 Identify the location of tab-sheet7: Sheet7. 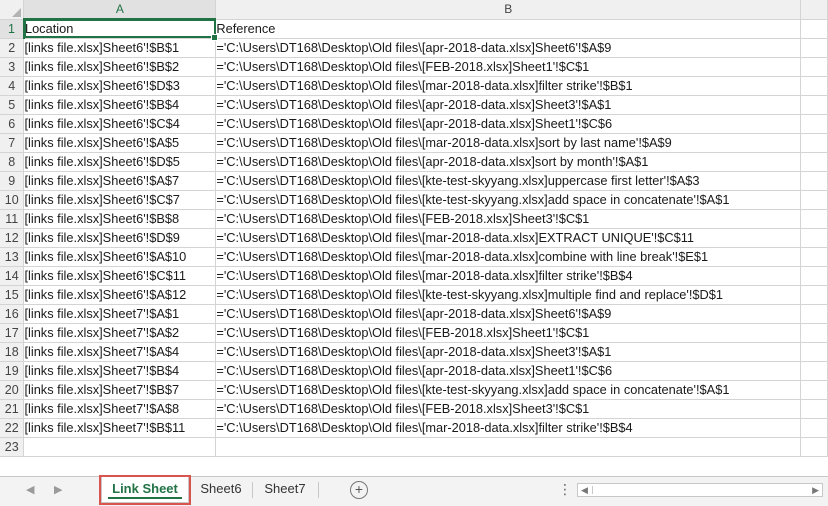
(285, 490).